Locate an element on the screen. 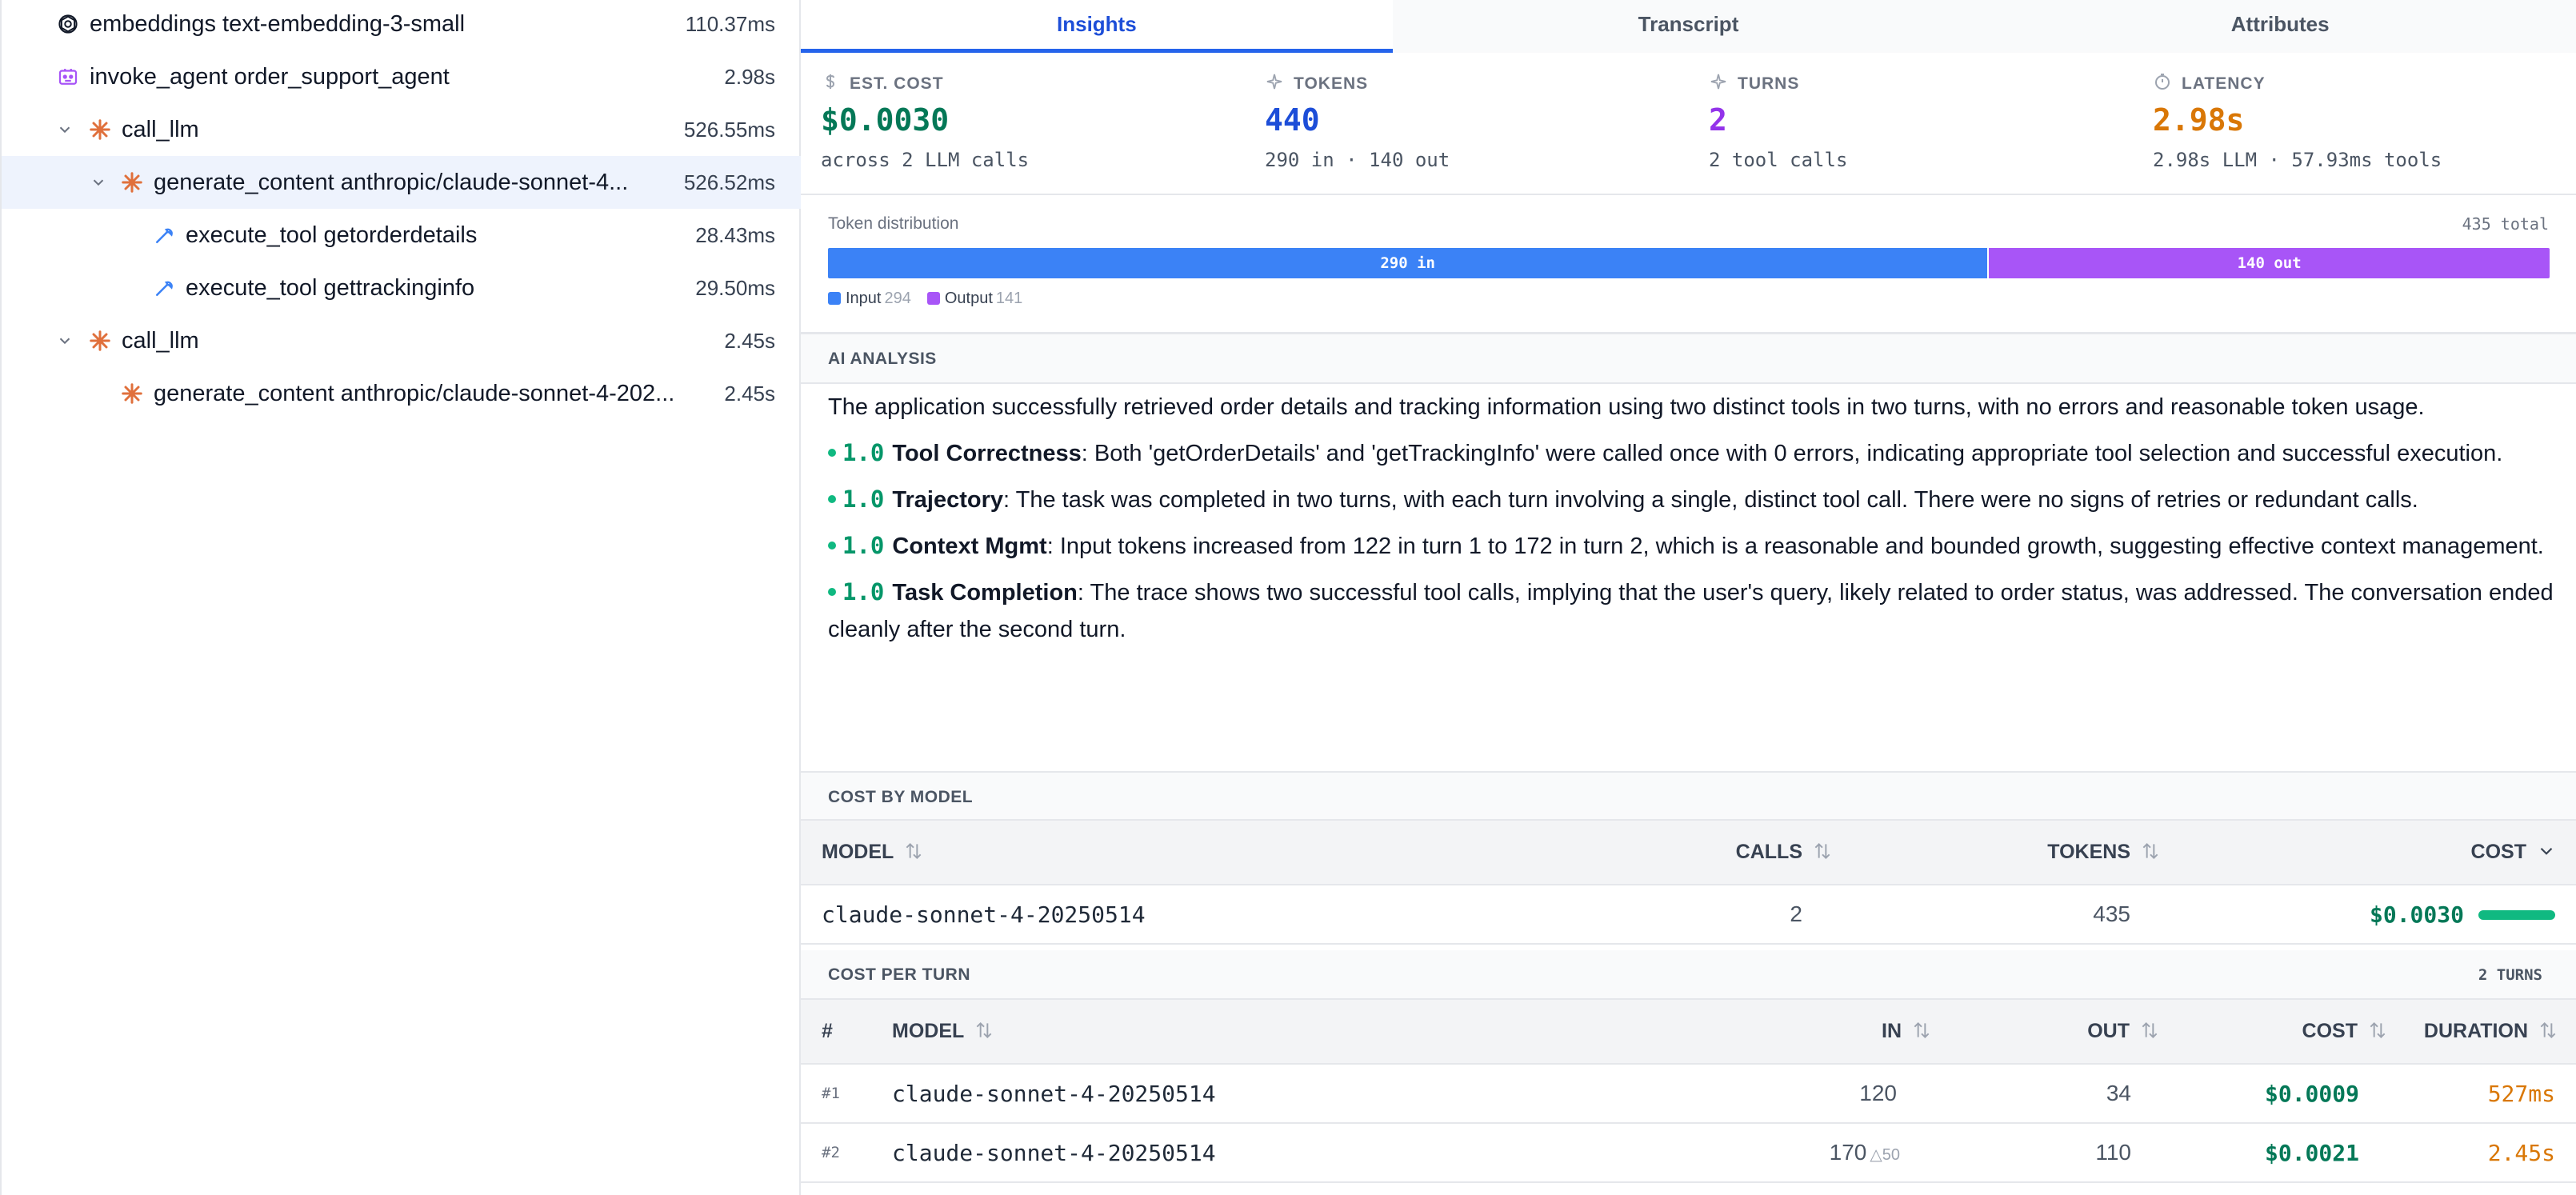  tree-row-invoke-agent: invoke_agent order_support_agent 2.98s is located at coordinates (401, 76).